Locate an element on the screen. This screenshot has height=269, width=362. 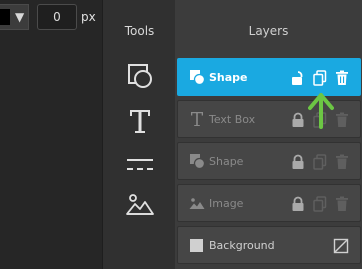
layers-title: Layers is located at coordinates (268, 31).